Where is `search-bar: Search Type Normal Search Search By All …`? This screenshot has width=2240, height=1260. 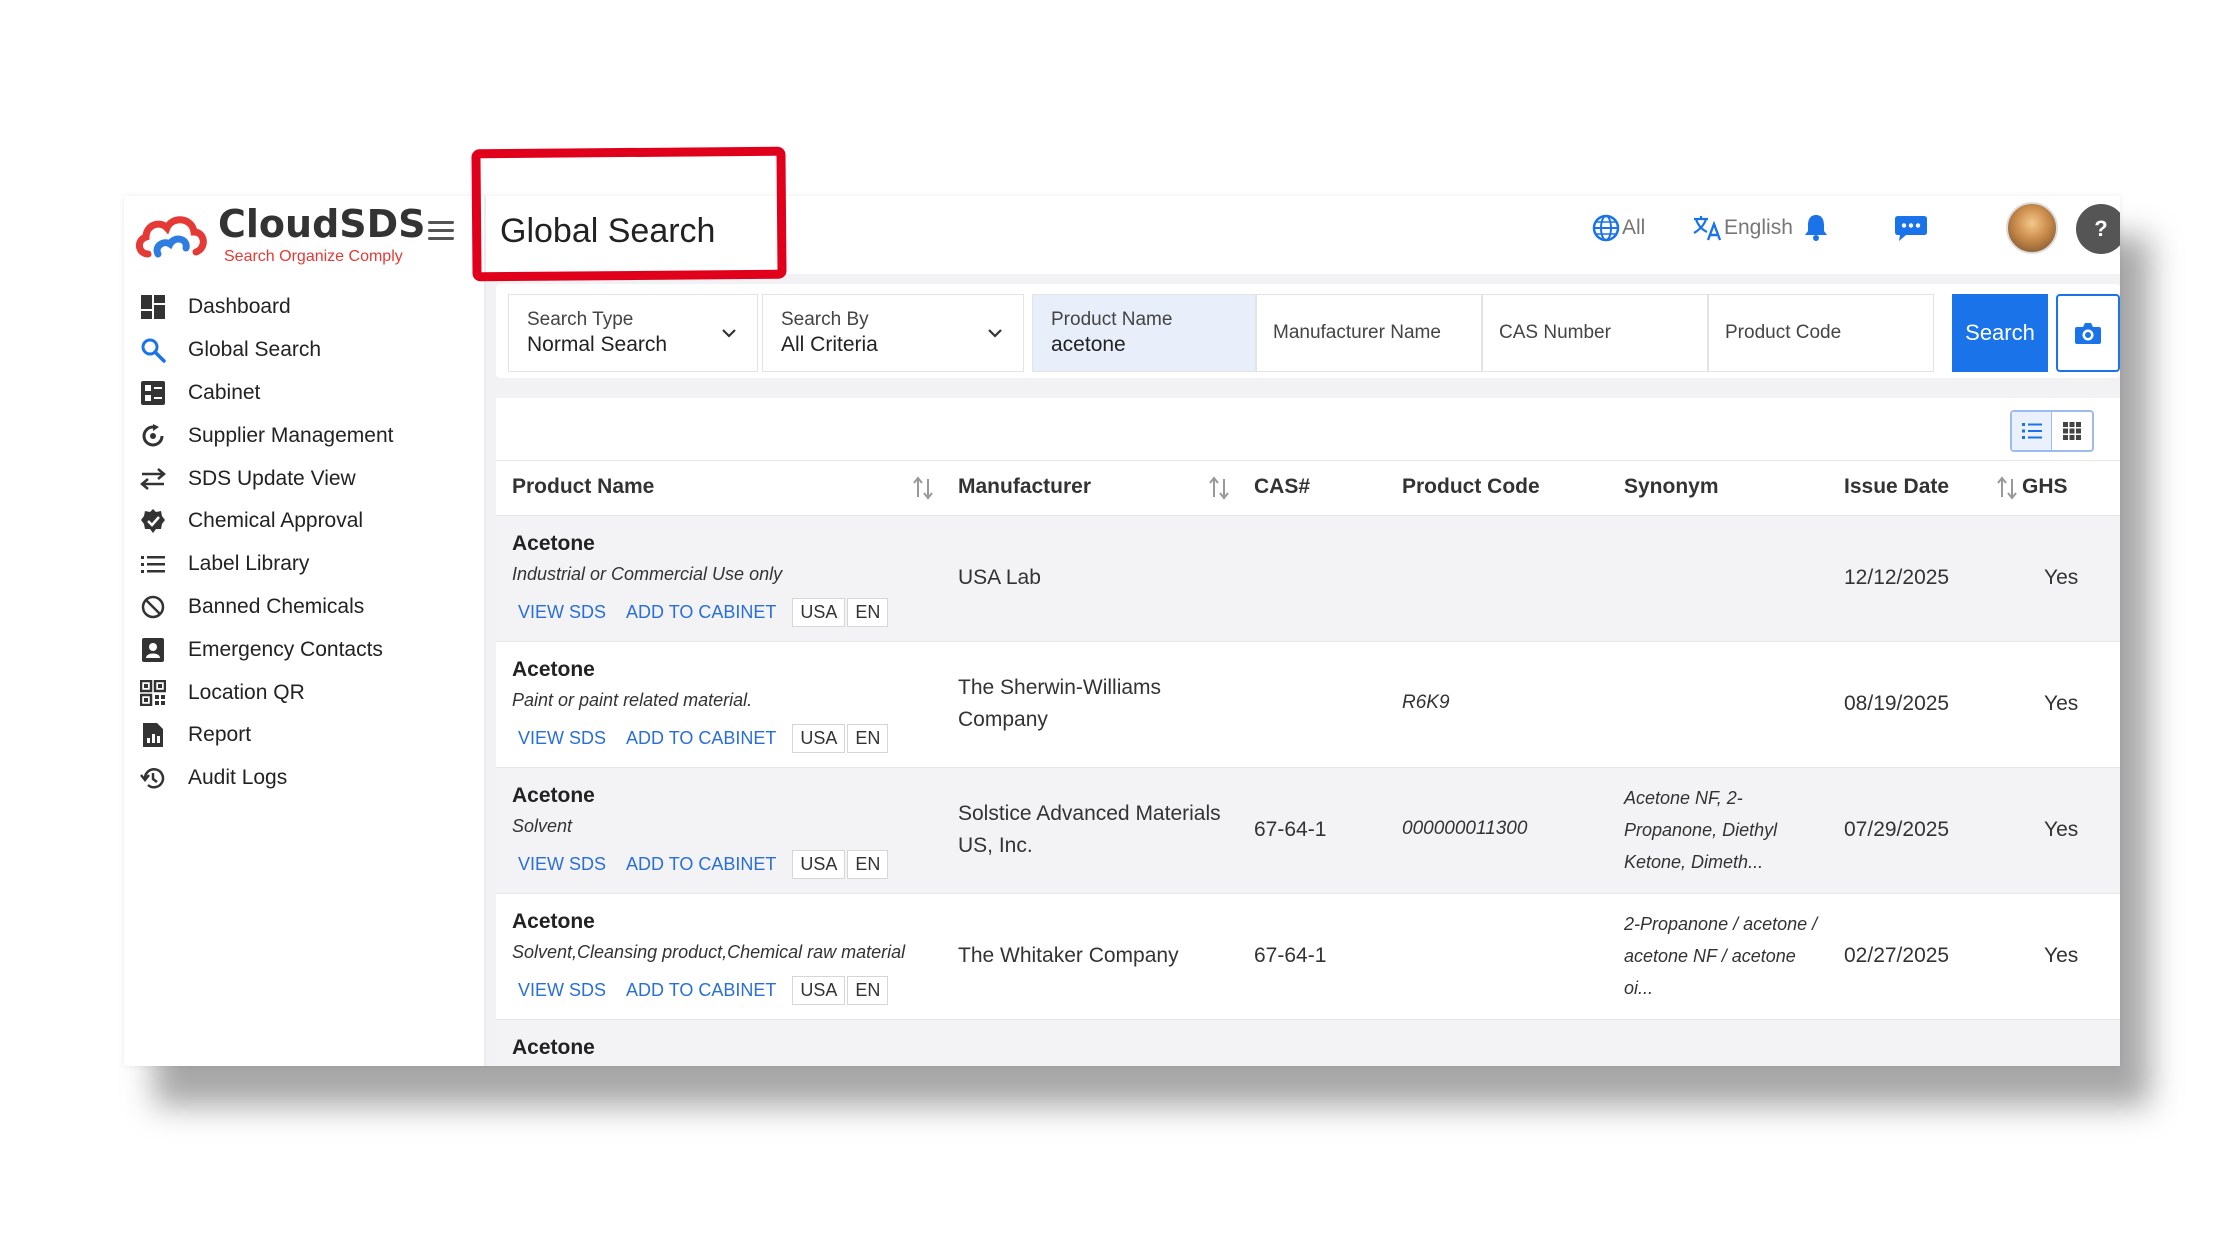 search-bar: Search Type Normal Search Search By All … is located at coordinates (1308, 331).